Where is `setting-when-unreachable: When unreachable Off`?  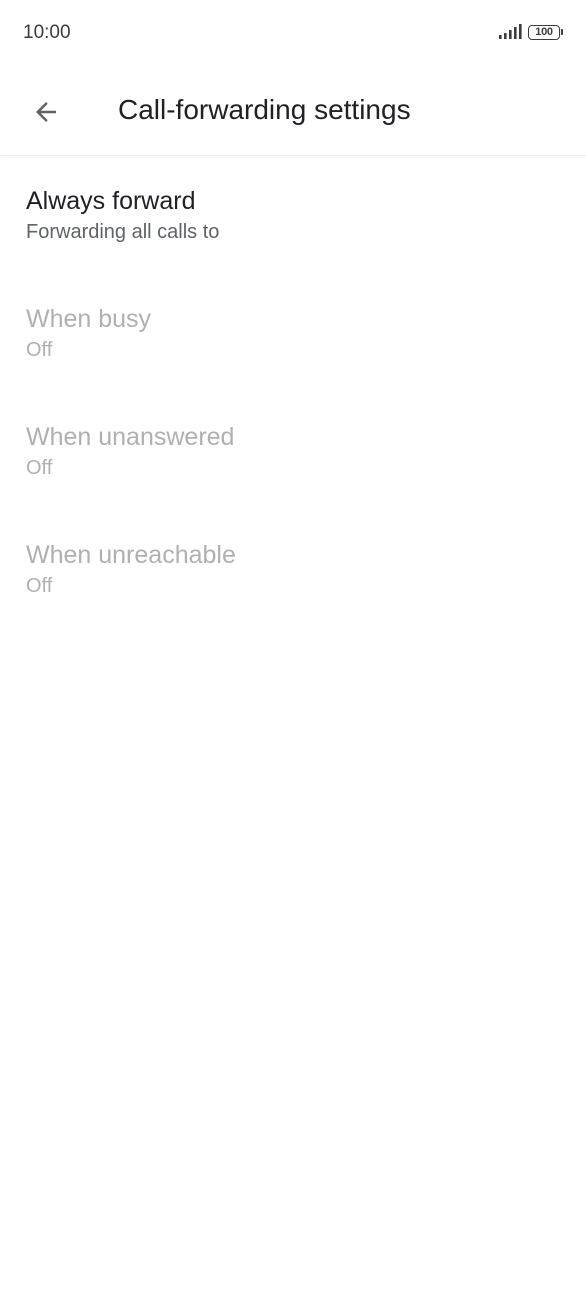 setting-when-unreachable: When unreachable Off is located at coordinates (293, 570).